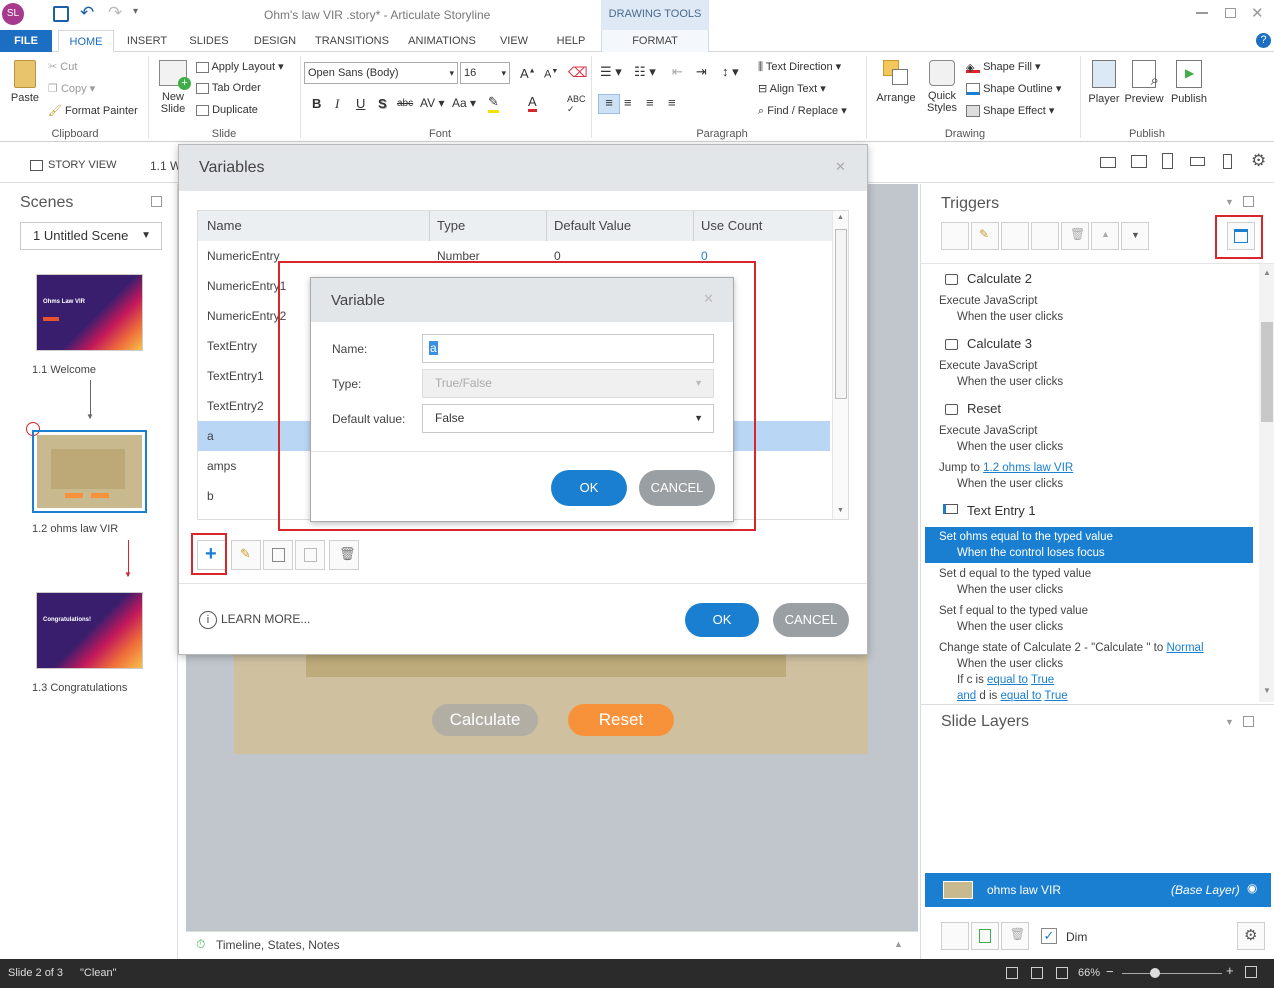 The image size is (1274, 988). What do you see at coordinates (898, 944) in the screenshot?
I see `expand-icon: ▲` at bounding box center [898, 944].